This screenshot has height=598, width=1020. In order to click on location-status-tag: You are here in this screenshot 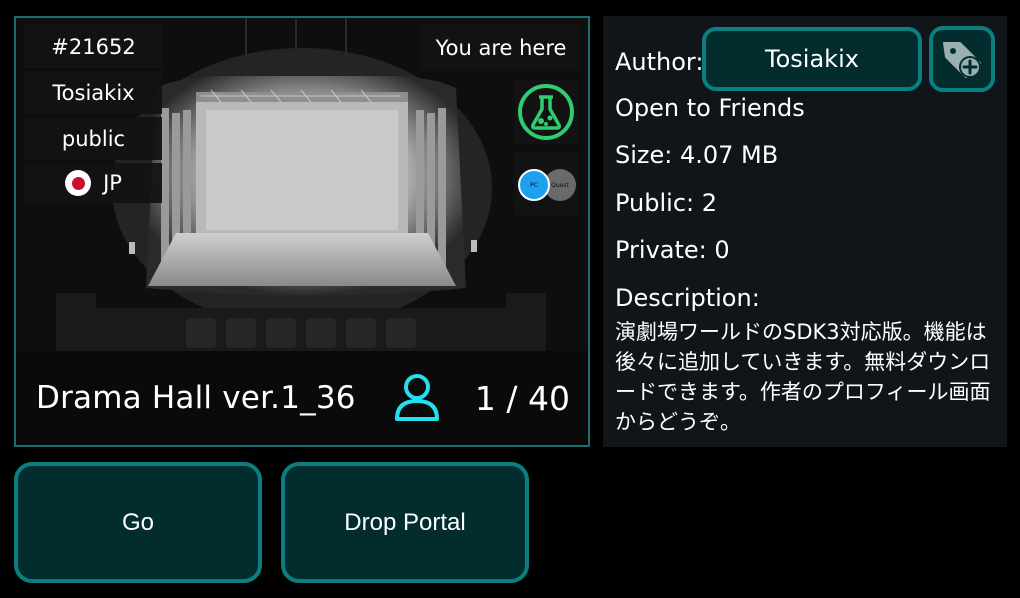, I will do `click(501, 47)`.